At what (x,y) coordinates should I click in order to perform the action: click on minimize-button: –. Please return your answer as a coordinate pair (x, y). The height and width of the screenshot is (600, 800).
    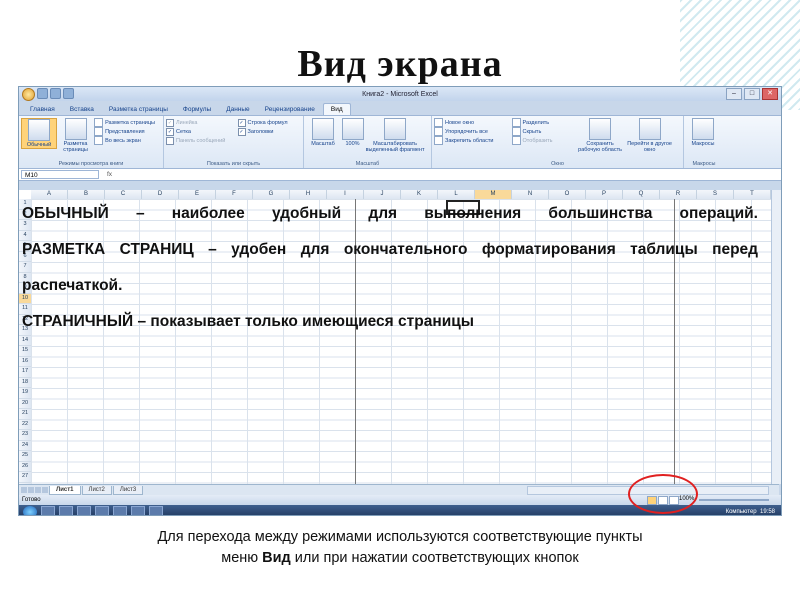
    Looking at the image, I should click on (734, 94).